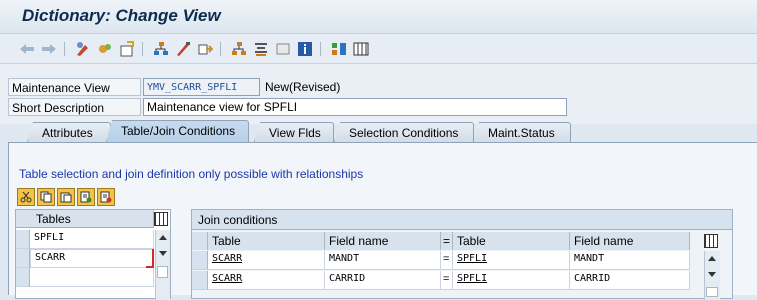  What do you see at coordinates (383, 241) in the screenshot?
I see `column-header-field-name: Field name` at bounding box center [383, 241].